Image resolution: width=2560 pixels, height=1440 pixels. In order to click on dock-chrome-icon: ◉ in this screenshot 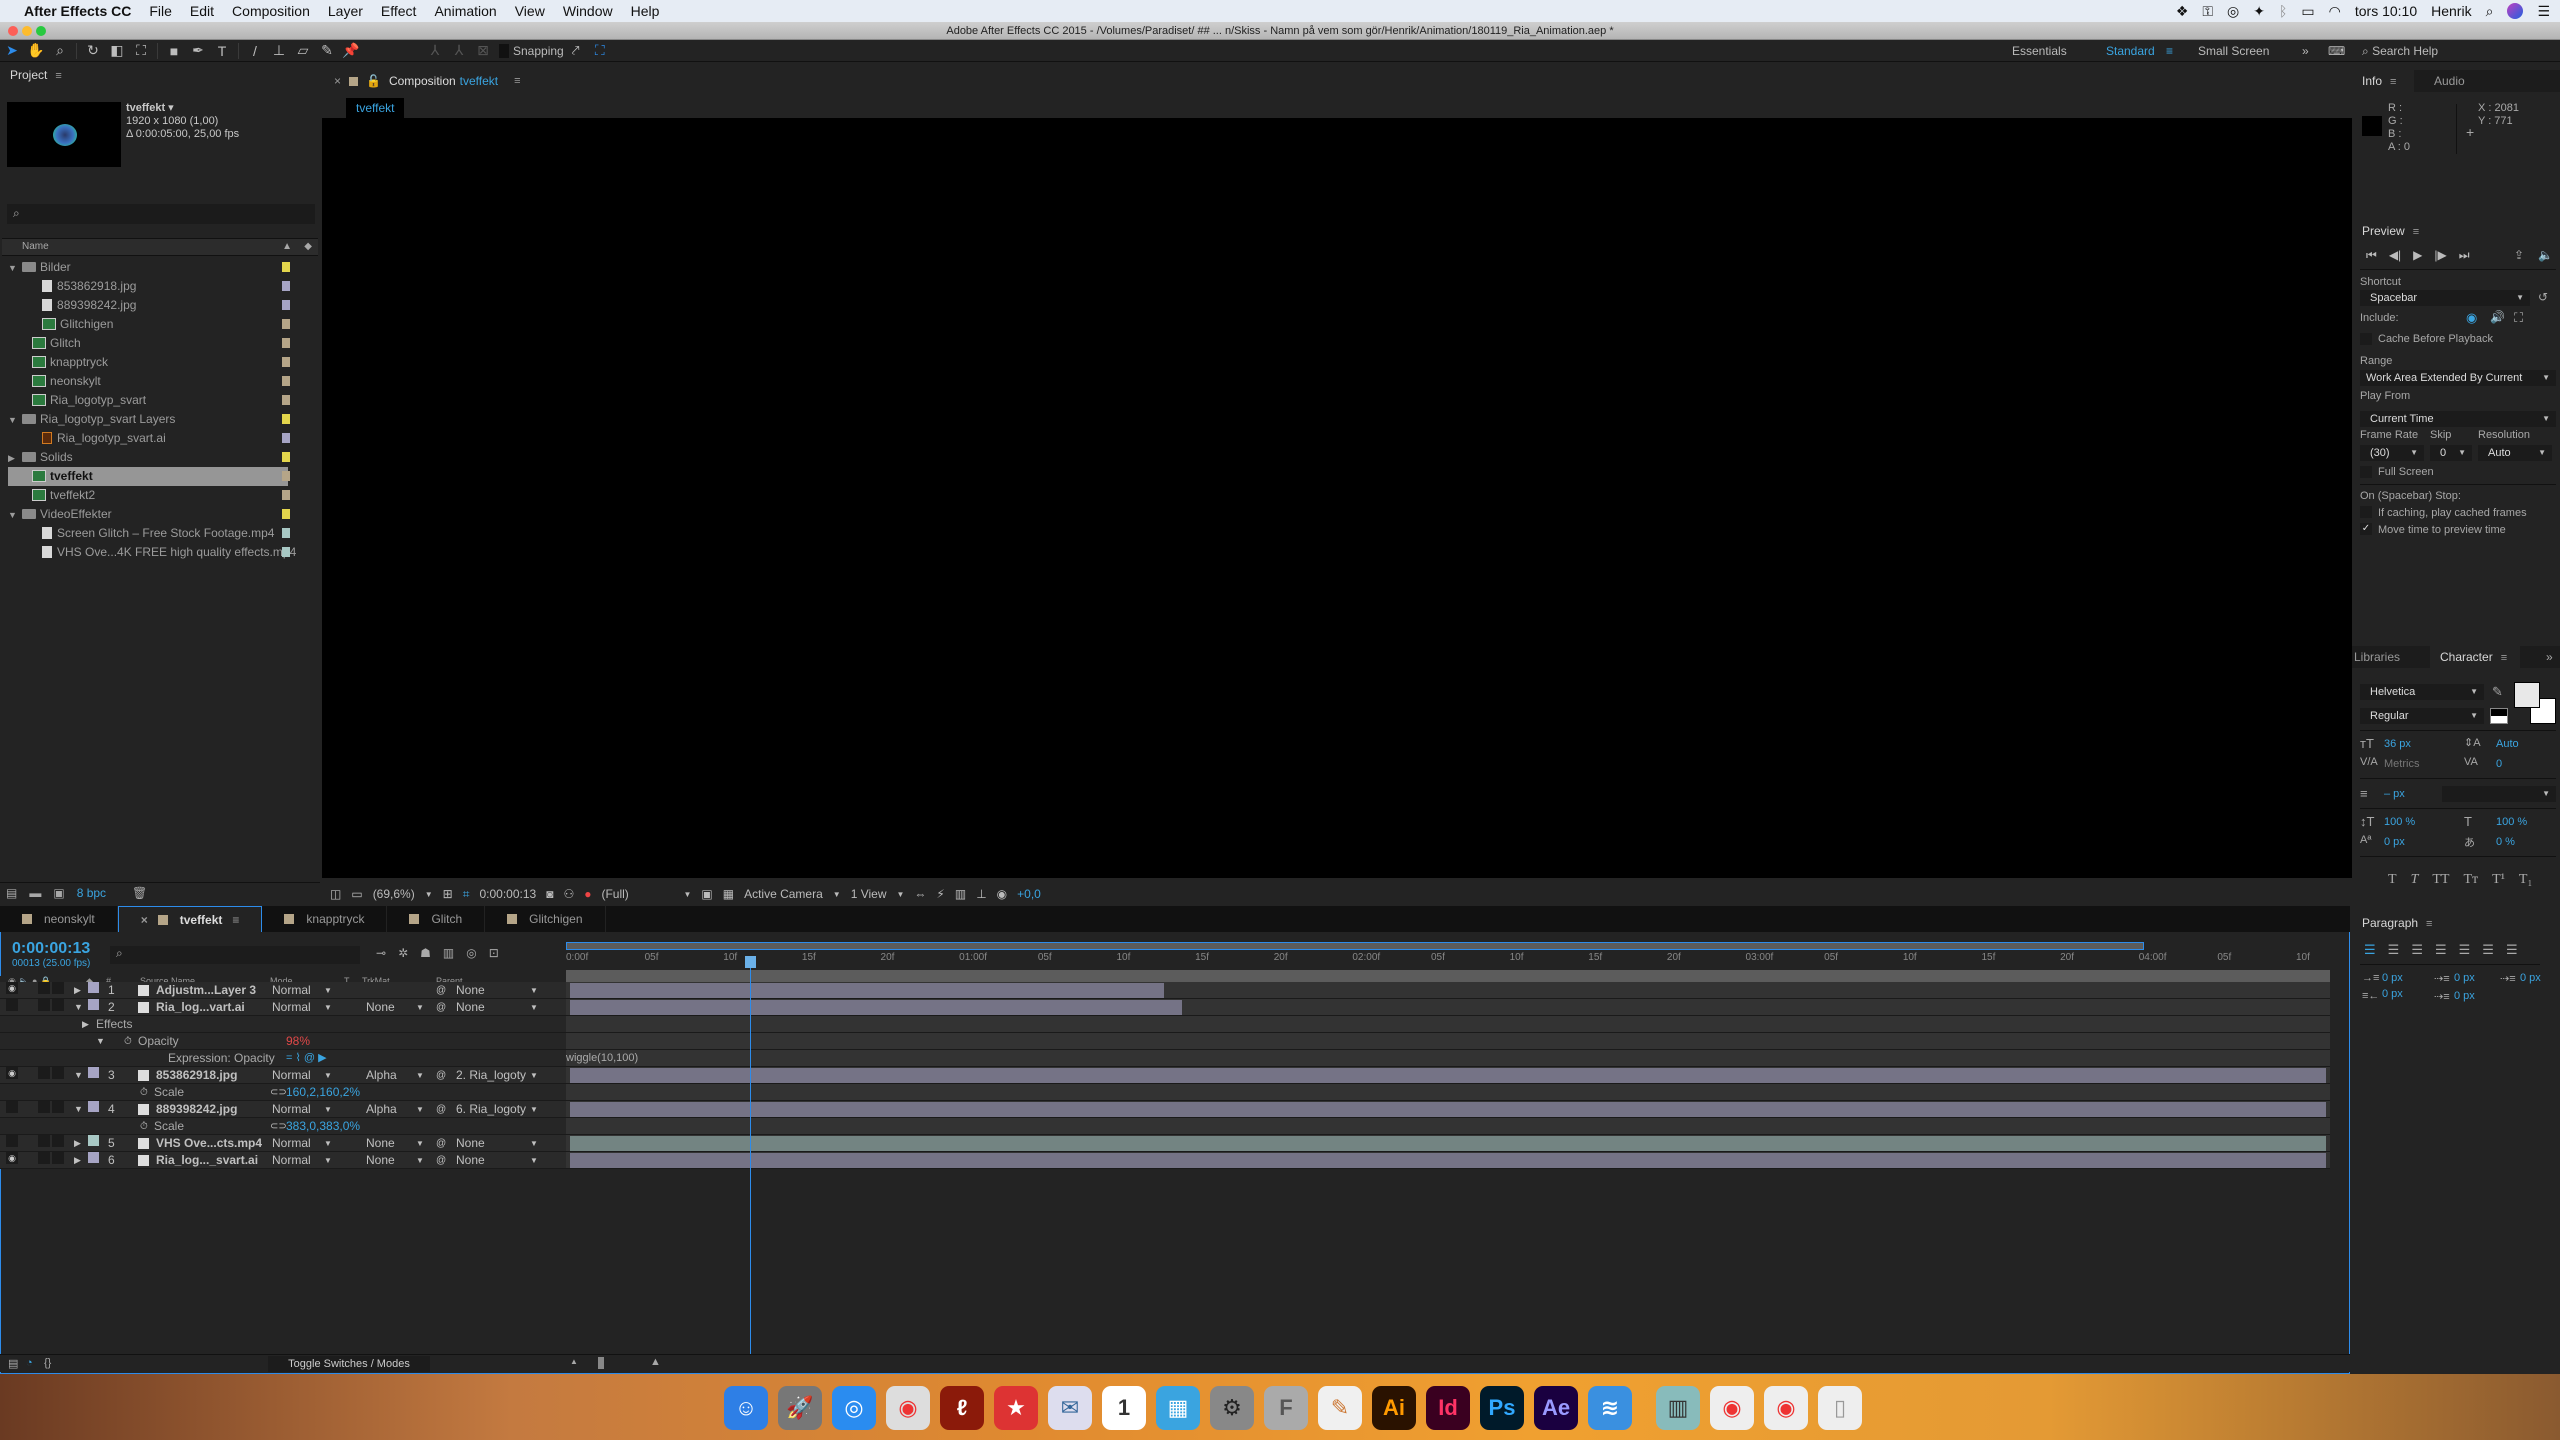, I will do `click(908, 1408)`.